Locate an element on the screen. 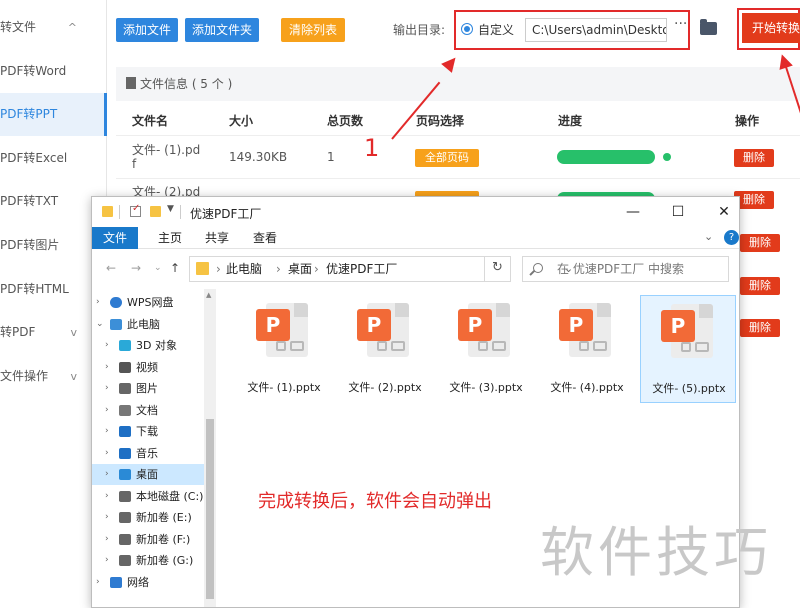  custom-radio is located at coordinates (467, 29).